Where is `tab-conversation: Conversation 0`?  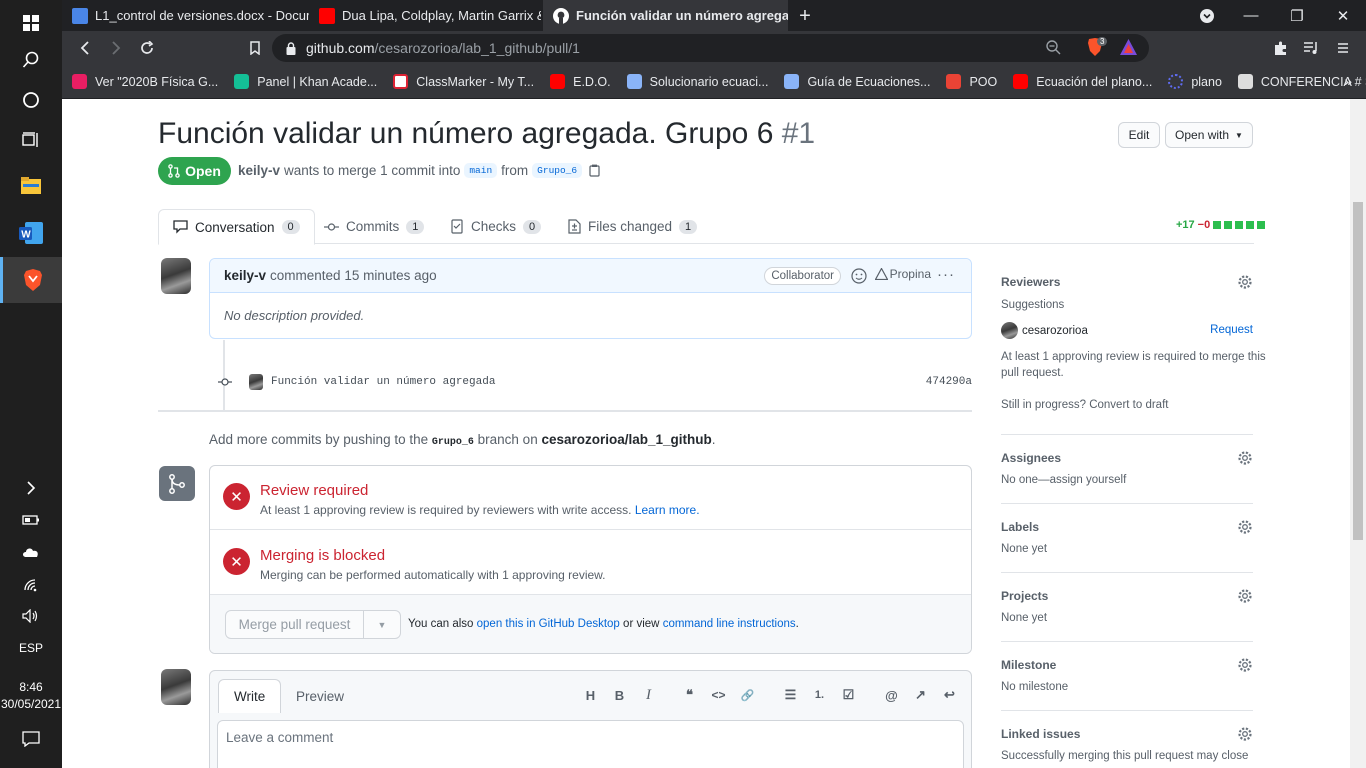 tab-conversation: Conversation 0 is located at coordinates (236, 227).